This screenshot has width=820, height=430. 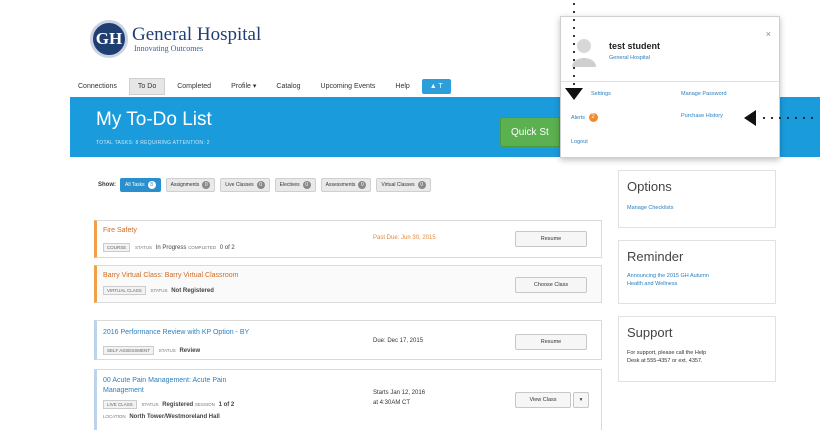 I want to click on dotted-pointer-line, so click(x=574, y=47).